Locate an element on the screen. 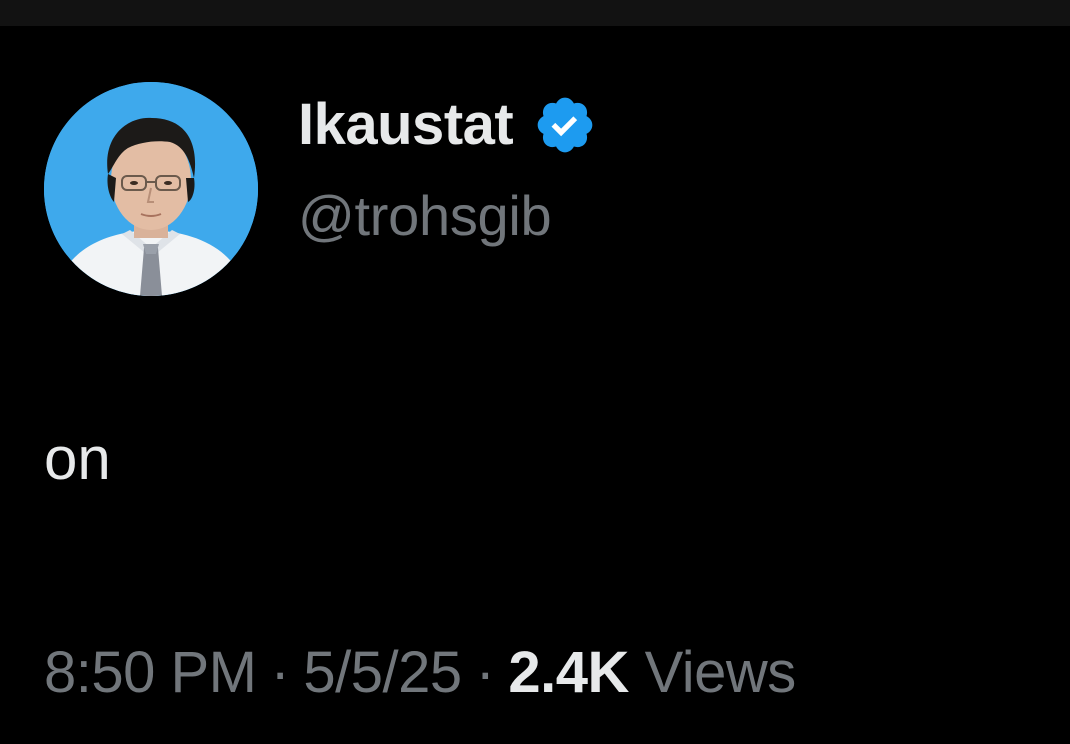 The height and width of the screenshot is (744, 1070). tweet-meta: 8:50 PM · 5/5/25 · 2.4K Views is located at coordinates (420, 673).